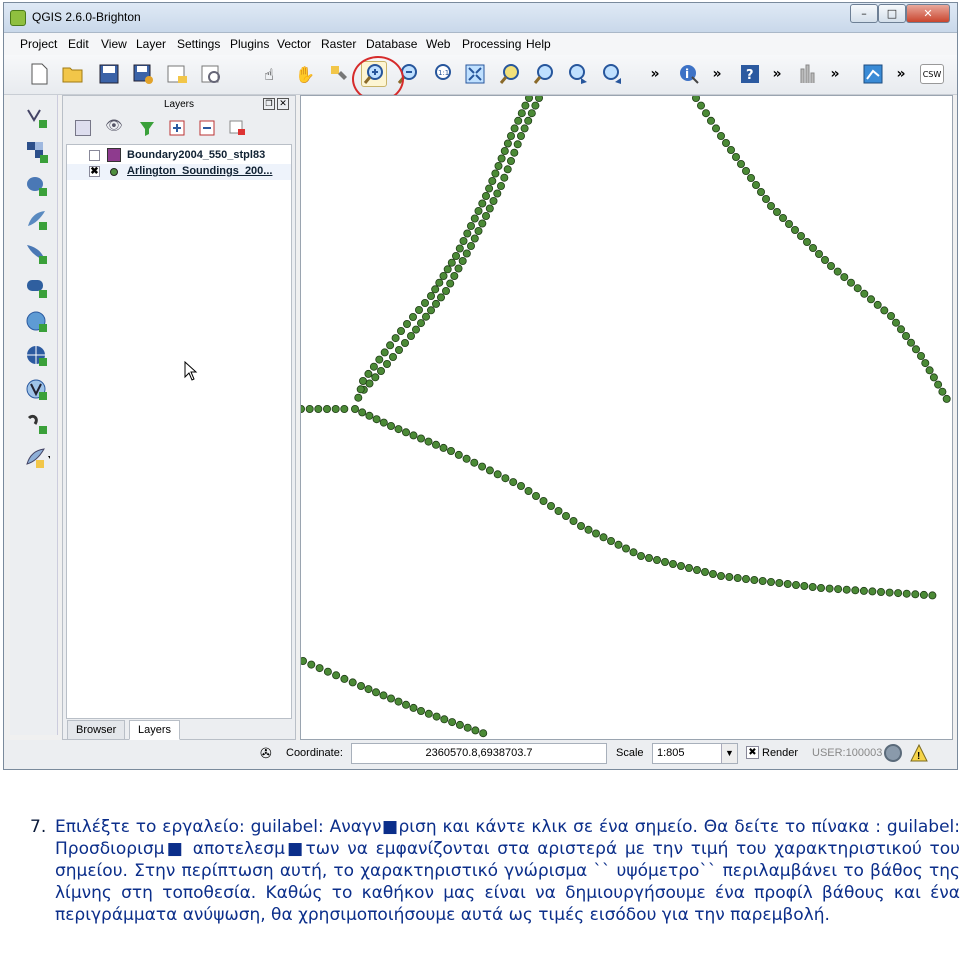  What do you see at coordinates (809, 74) in the screenshot?
I see `raster-histogram-icon` at bounding box center [809, 74].